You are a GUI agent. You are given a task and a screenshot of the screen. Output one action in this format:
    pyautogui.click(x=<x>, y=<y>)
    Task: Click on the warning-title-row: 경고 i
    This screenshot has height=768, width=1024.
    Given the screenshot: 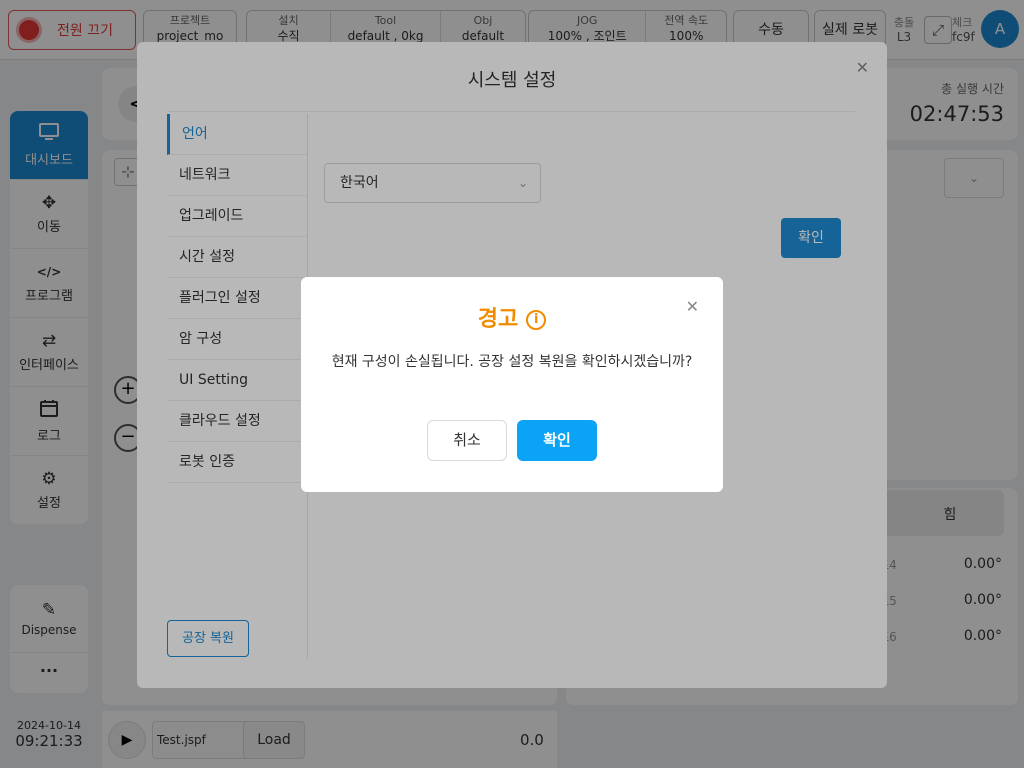 What is the action you would take?
    pyautogui.click(x=512, y=317)
    